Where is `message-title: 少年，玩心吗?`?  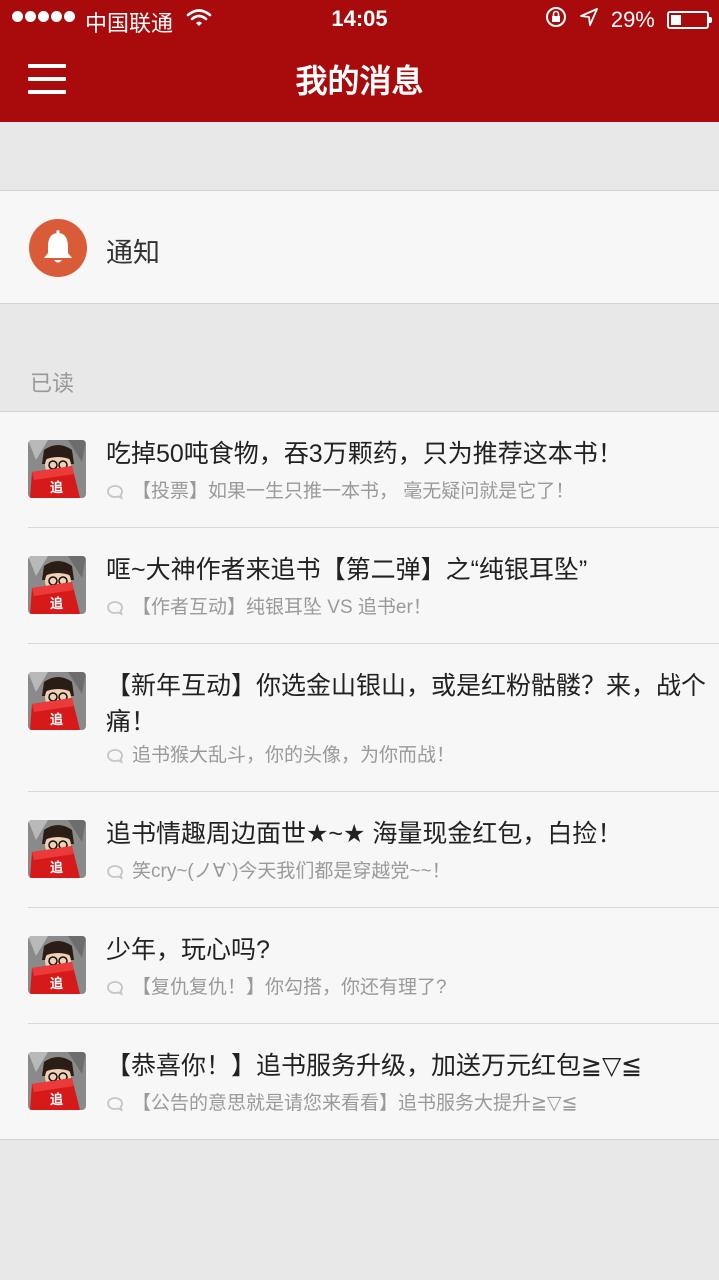 message-title: 少年，玩心吗? is located at coordinates (188, 950).